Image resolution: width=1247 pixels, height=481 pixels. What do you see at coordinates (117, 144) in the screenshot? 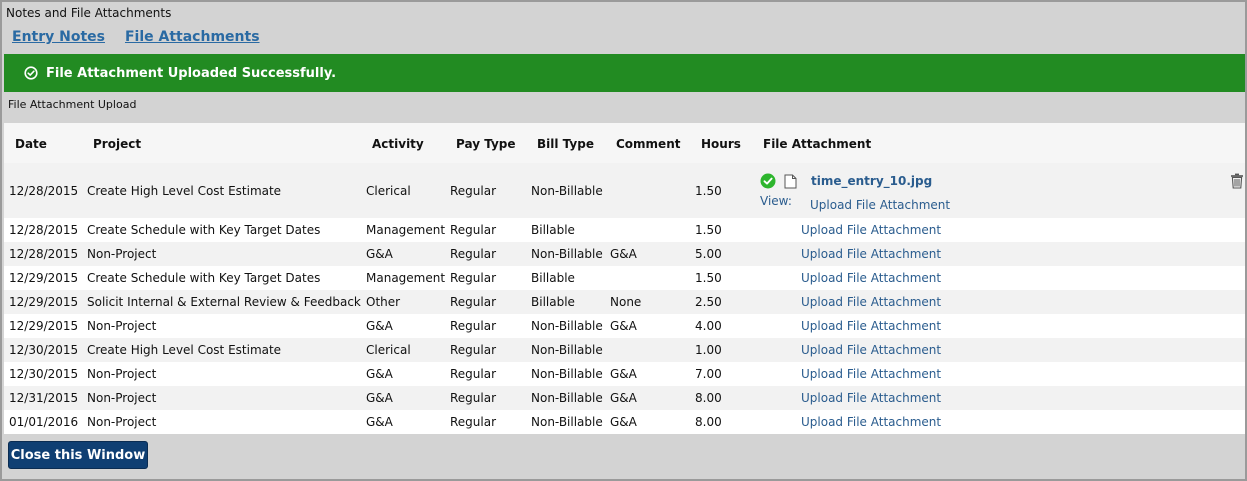
I see `col-project: Project` at bounding box center [117, 144].